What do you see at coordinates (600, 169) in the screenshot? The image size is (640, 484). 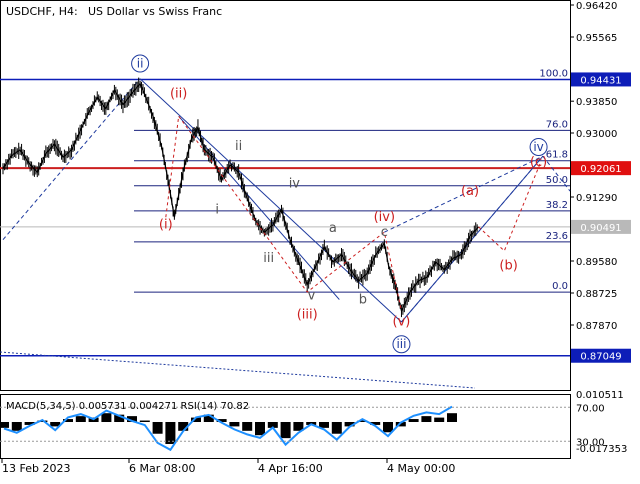 I see `price-tag-label: 0.92061` at bounding box center [600, 169].